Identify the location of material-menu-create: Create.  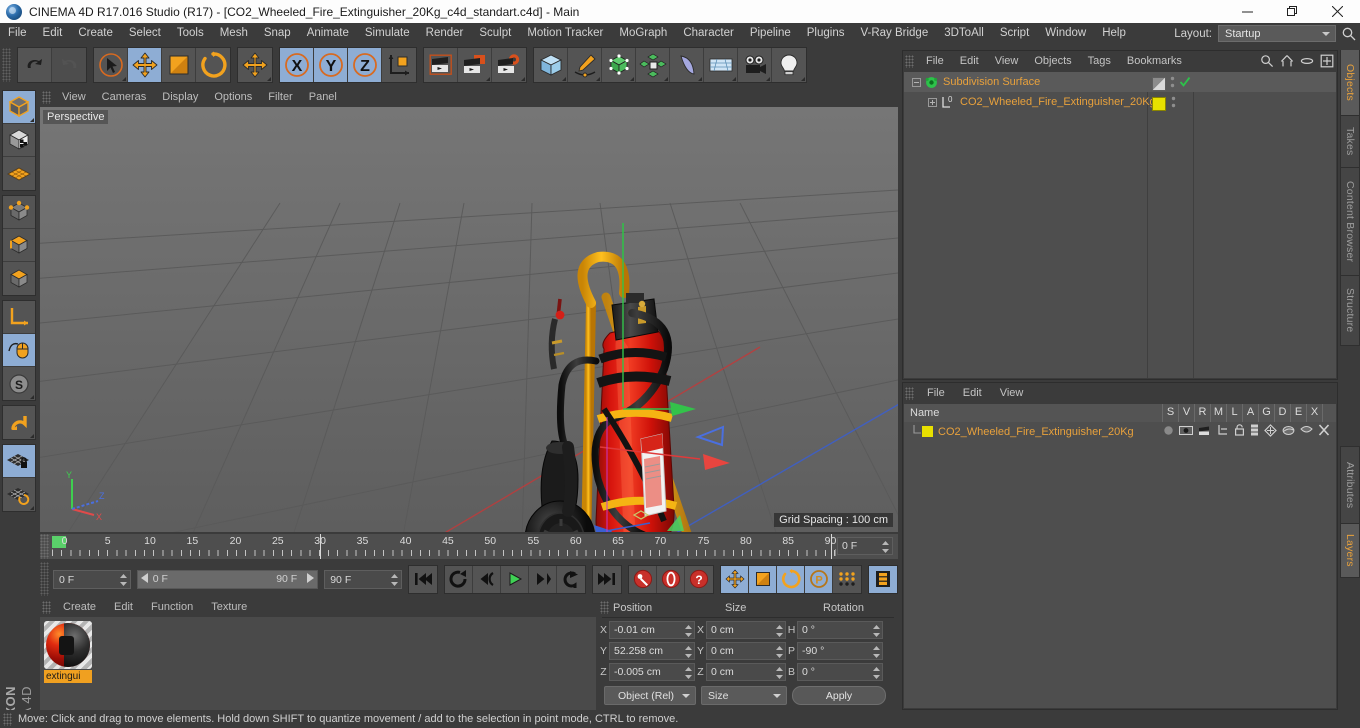
(79, 607).